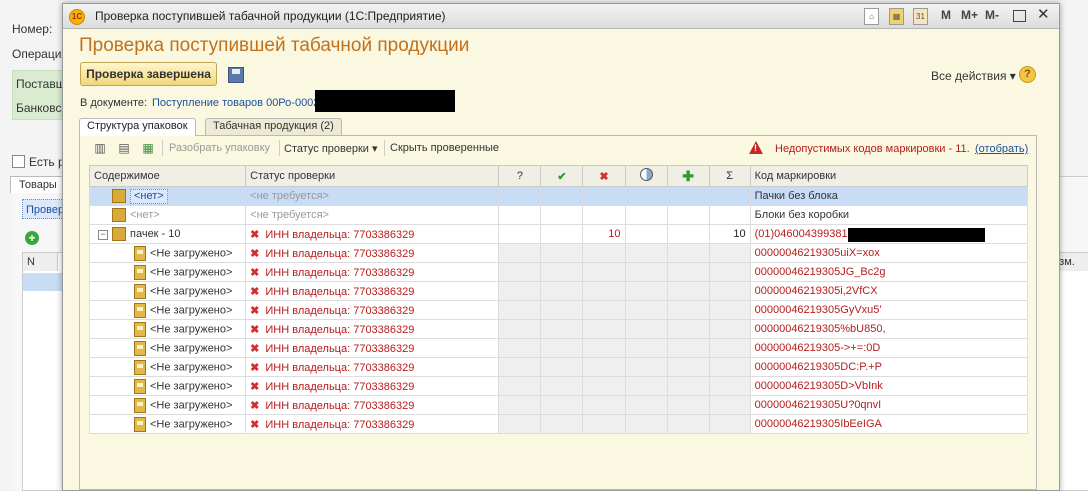 This screenshot has width=1088, height=491. Describe the element at coordinates (889, 367) in the screenshot. I see `marking-code-cell: 00000046219305DC:P.+P` at that location.